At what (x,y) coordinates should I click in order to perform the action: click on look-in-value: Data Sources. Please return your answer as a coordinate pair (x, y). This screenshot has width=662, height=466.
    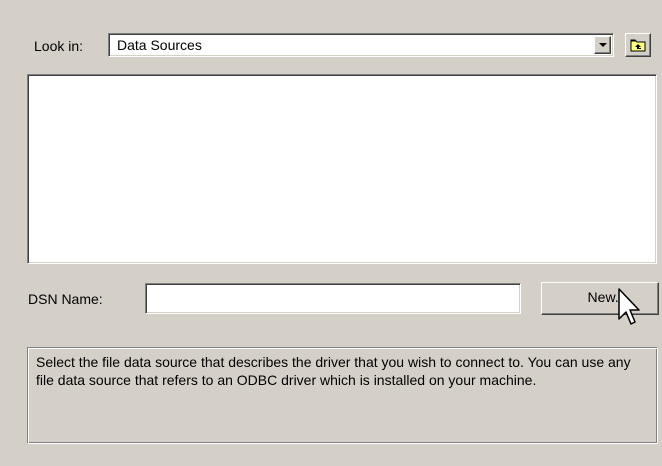
    Looking at the image, I should click on (159, 45).